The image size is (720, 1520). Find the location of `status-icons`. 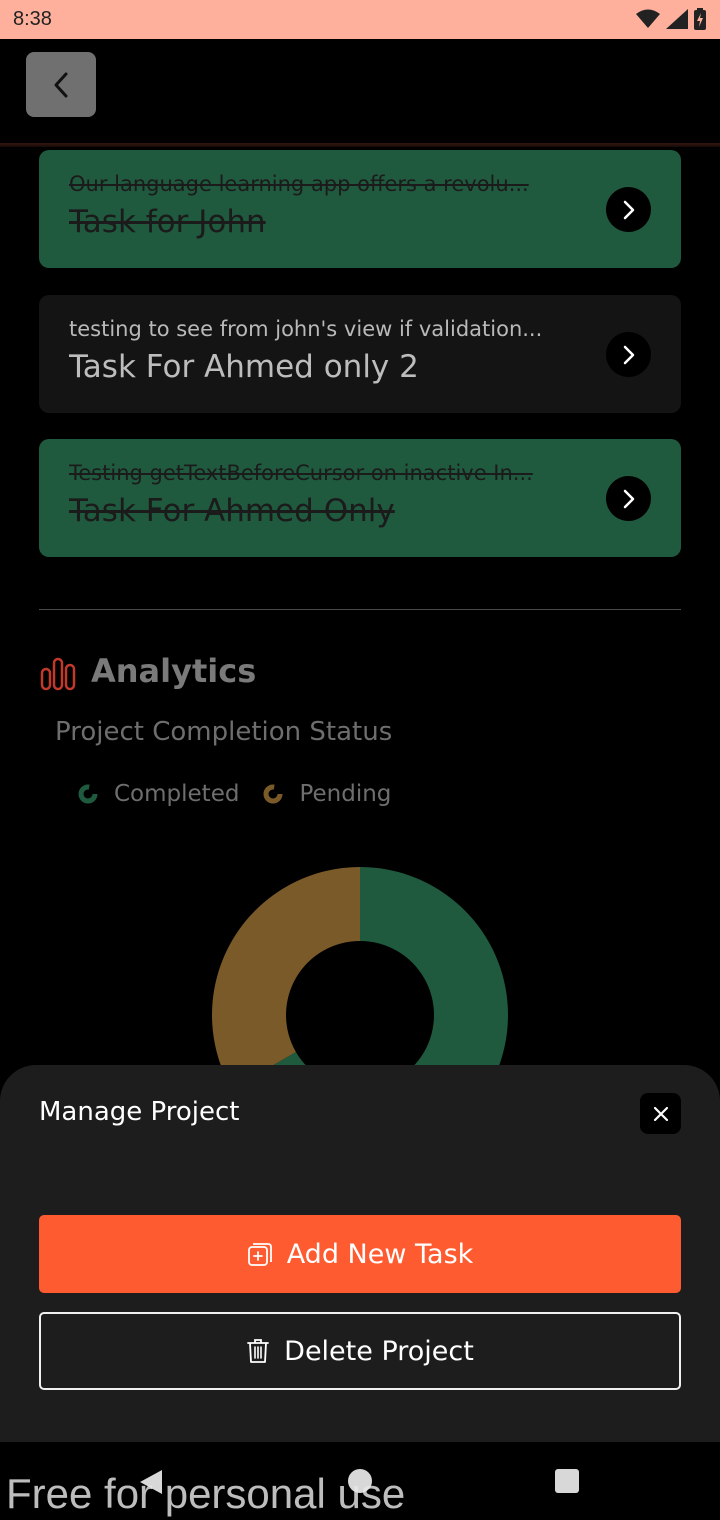

status-icons is located at coordinates (671, 19).